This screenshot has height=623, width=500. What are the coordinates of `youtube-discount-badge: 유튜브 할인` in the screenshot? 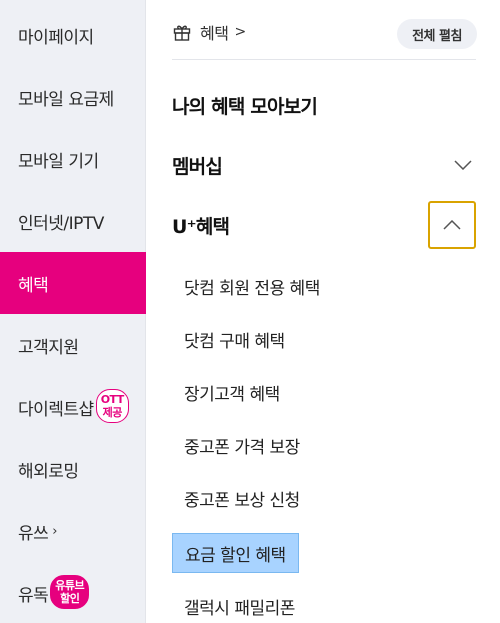 It's located at (70, 592).